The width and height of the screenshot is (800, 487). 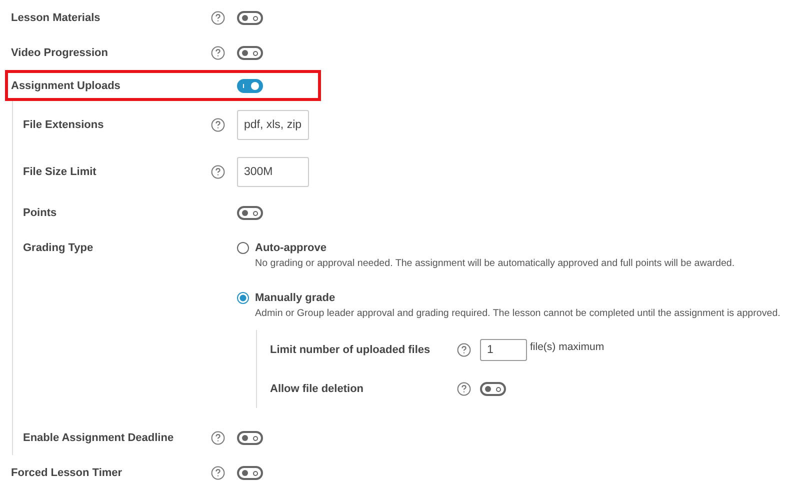 What do you see at coordinates (60, 172) in the screenshot?
I see `setting-label: File Size Limit` at bounding box center [60, 172].